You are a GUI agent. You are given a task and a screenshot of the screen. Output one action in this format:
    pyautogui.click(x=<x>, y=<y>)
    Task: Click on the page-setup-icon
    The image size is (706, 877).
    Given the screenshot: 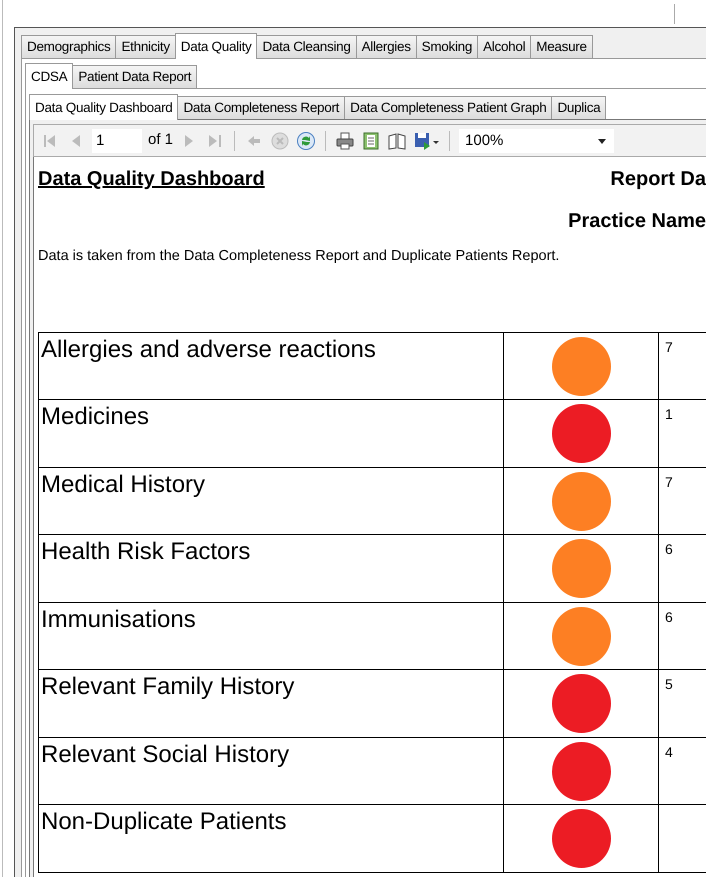 What is the action you would take?
    pyautogui.click(x=397, y=140)
    